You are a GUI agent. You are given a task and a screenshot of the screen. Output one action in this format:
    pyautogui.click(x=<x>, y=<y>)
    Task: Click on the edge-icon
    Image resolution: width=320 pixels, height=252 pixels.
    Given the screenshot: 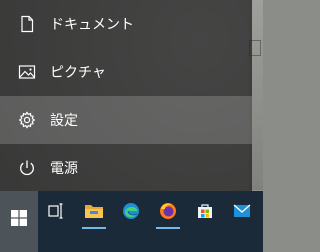 What is the action you would take?
    pyautogui.click(x=131, y=211)
    